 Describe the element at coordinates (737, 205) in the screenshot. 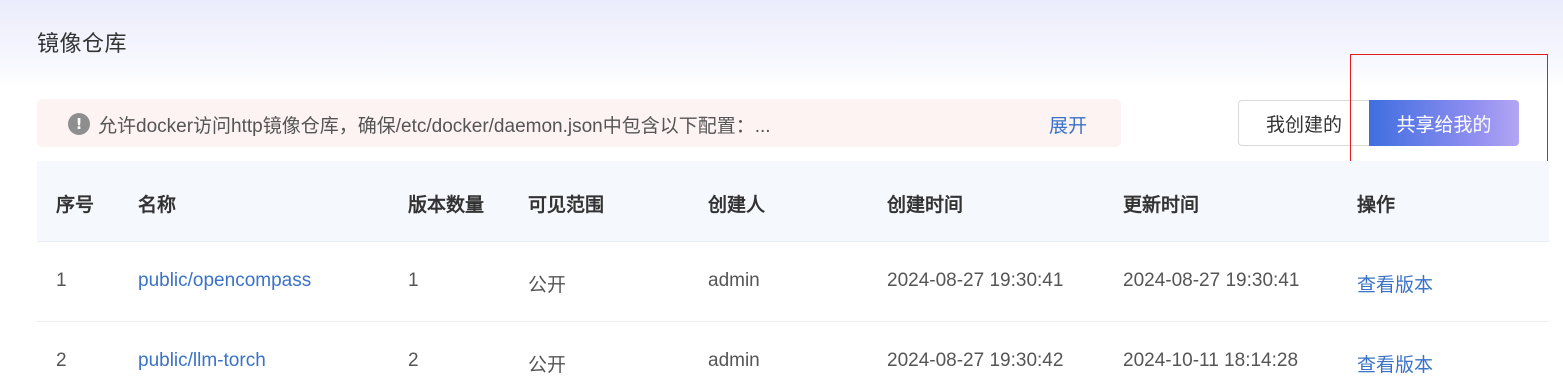

I see `column-header-creator: 创建人` at that location.